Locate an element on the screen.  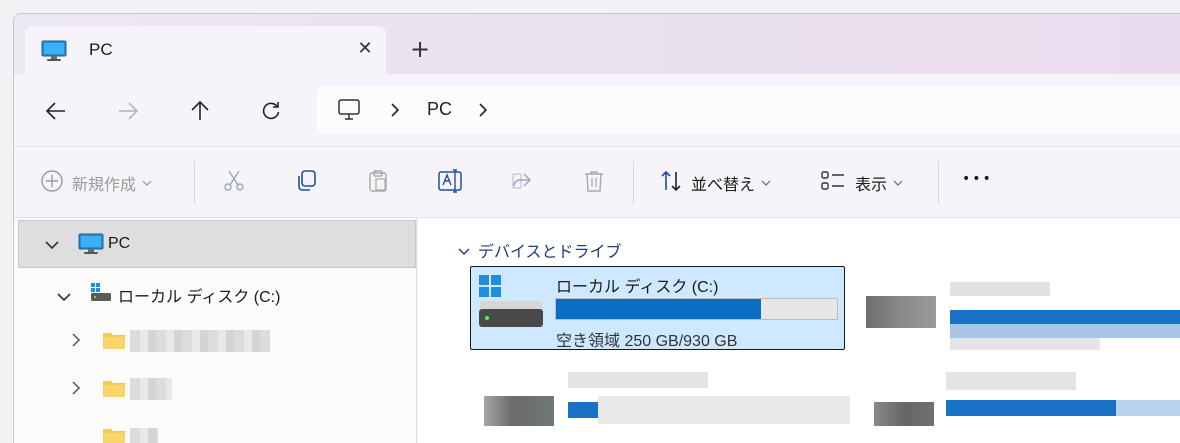
paste-icon is located at coordinates (378, 181).